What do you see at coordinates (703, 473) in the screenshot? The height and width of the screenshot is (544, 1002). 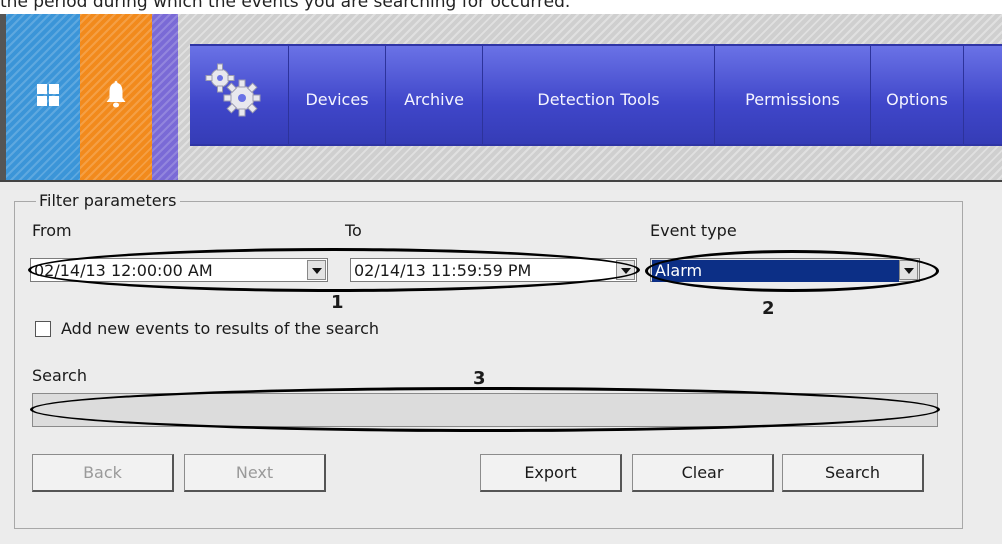 I see `clear-button: Clear` at bounding box center [703, 473].